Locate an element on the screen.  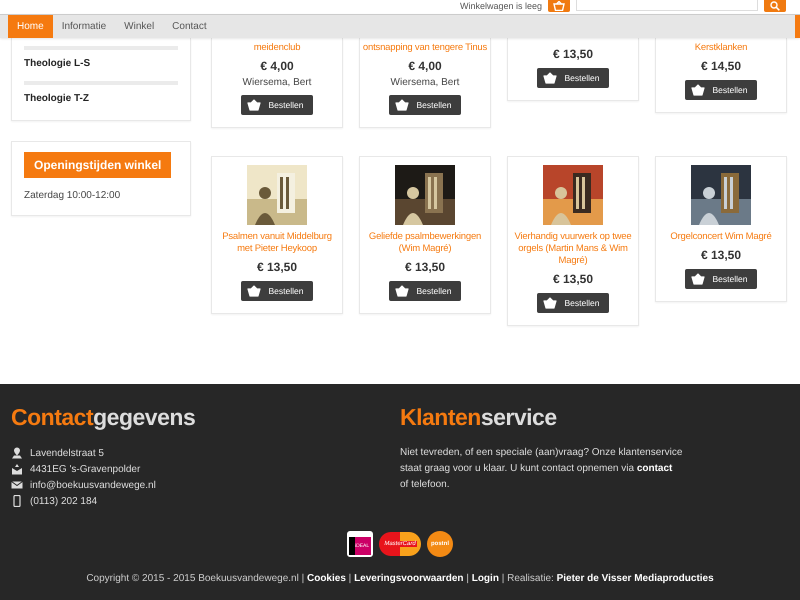
search-button is located at coordinates (775, 6).